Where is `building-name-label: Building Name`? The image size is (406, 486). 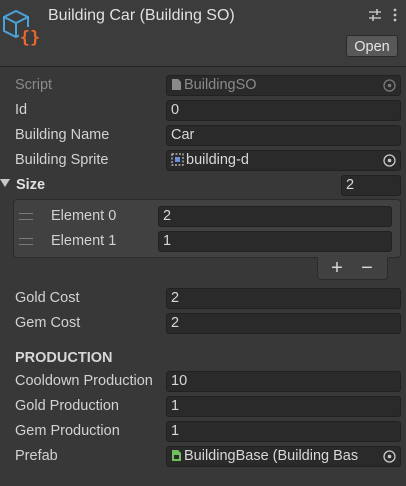 building-name-label: Building Name is located at coordinates (62, 135).